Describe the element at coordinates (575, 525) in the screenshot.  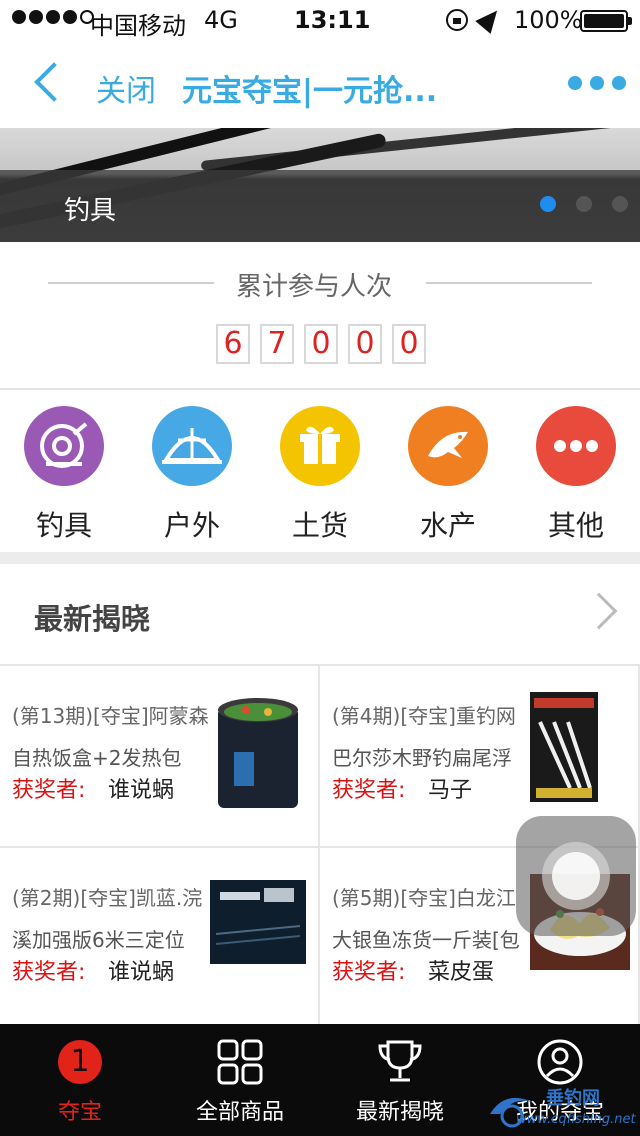
I see `category-label: 其他` at that location.